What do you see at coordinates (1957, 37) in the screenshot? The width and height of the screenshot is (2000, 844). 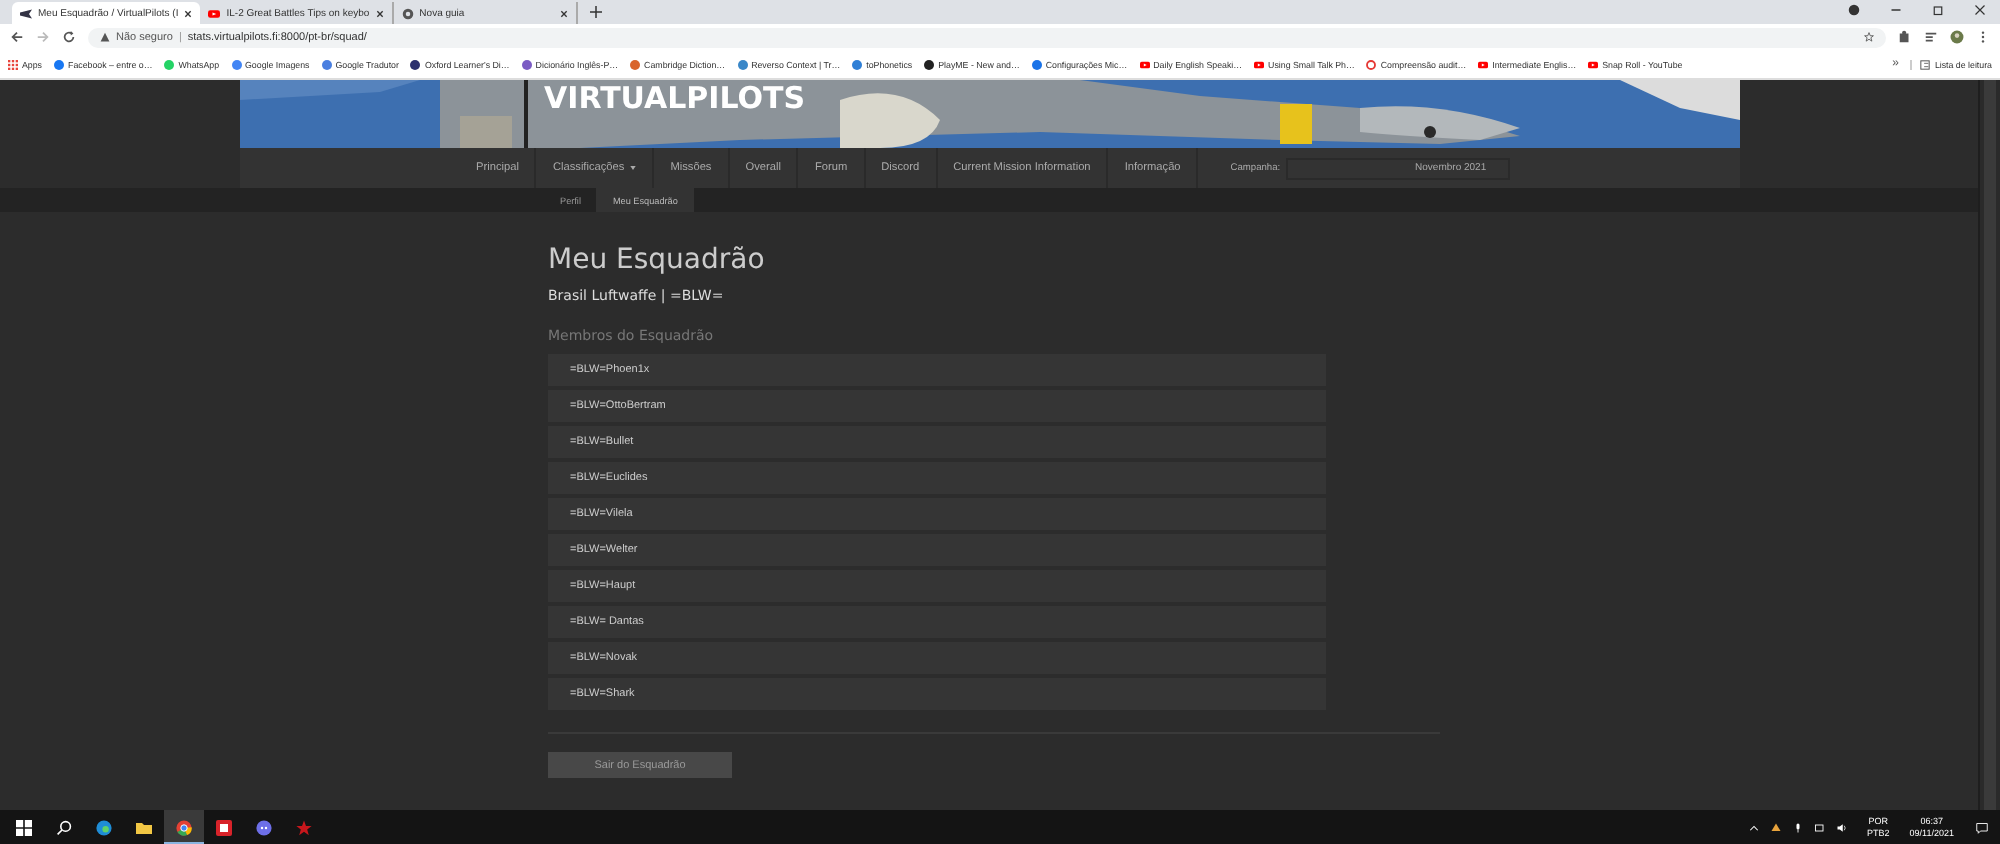 I see `avatar-icon` at bounding box center [1957, 37].